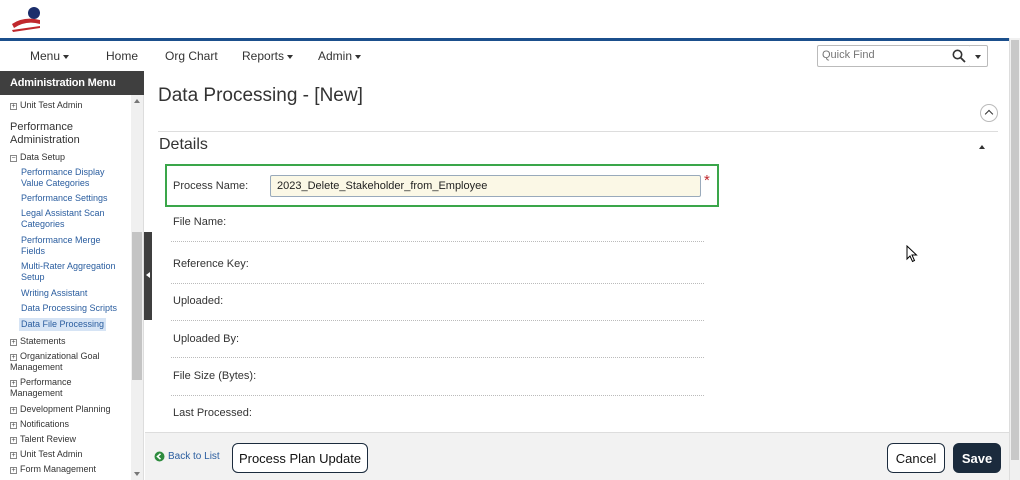  I want to click on sidebar-scrollbar, so click(137, 287).